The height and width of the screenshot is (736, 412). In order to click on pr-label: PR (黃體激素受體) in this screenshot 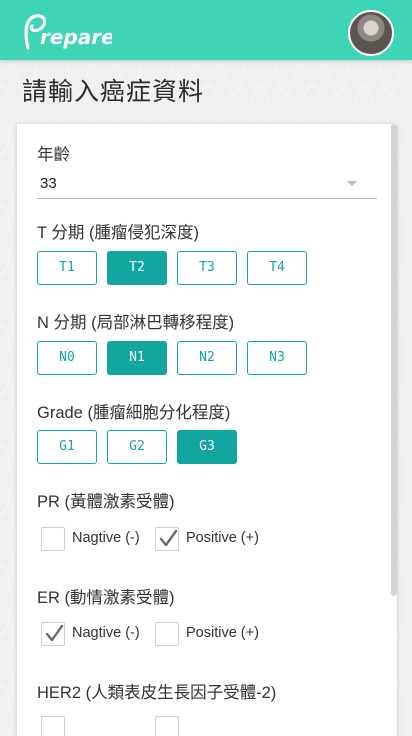, I will do `click(106, 502)`.